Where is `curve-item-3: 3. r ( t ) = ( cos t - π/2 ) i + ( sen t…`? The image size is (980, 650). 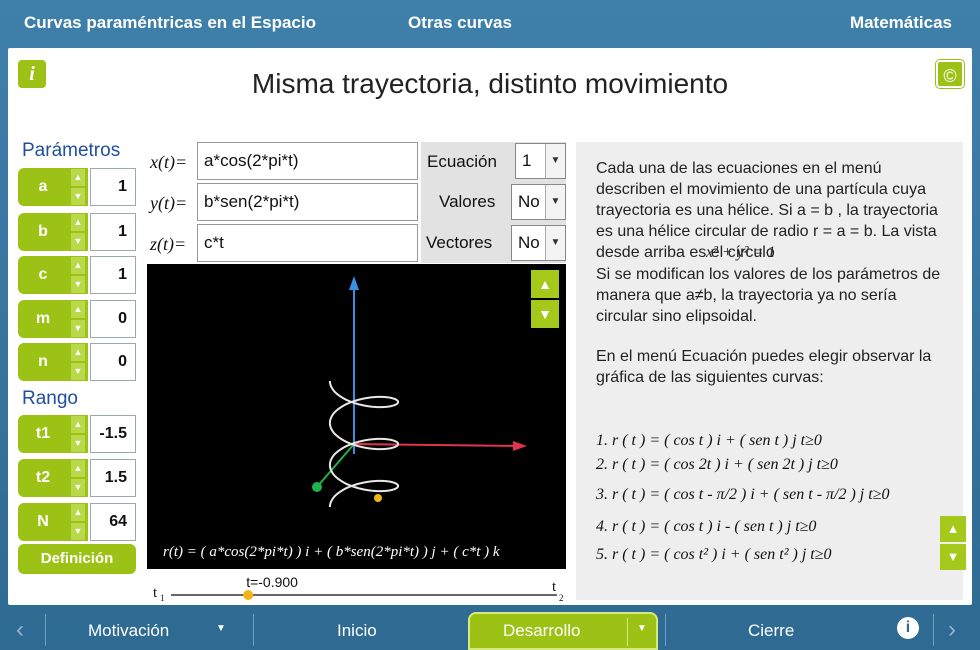 curve-item-3: 3. r ( t ) = ( cos t - π/2 ) i + ( sen t… is located at coordinates (743, 494).